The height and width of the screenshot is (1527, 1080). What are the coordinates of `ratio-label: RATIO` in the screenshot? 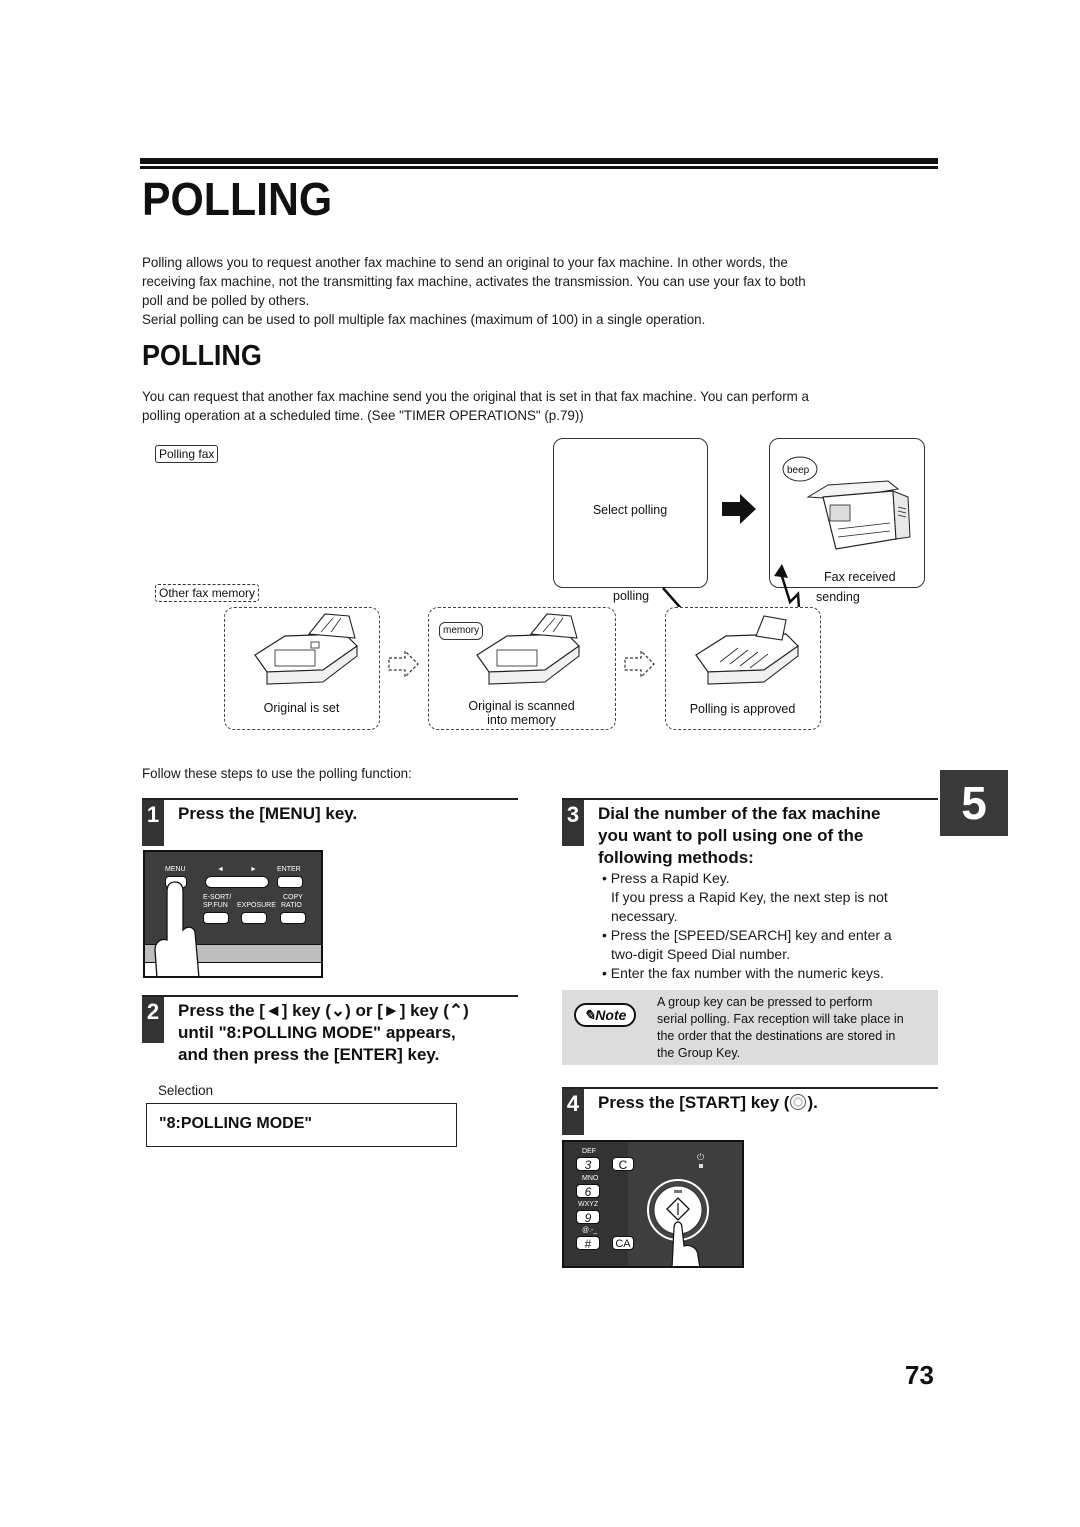 It's located at (291, 905).